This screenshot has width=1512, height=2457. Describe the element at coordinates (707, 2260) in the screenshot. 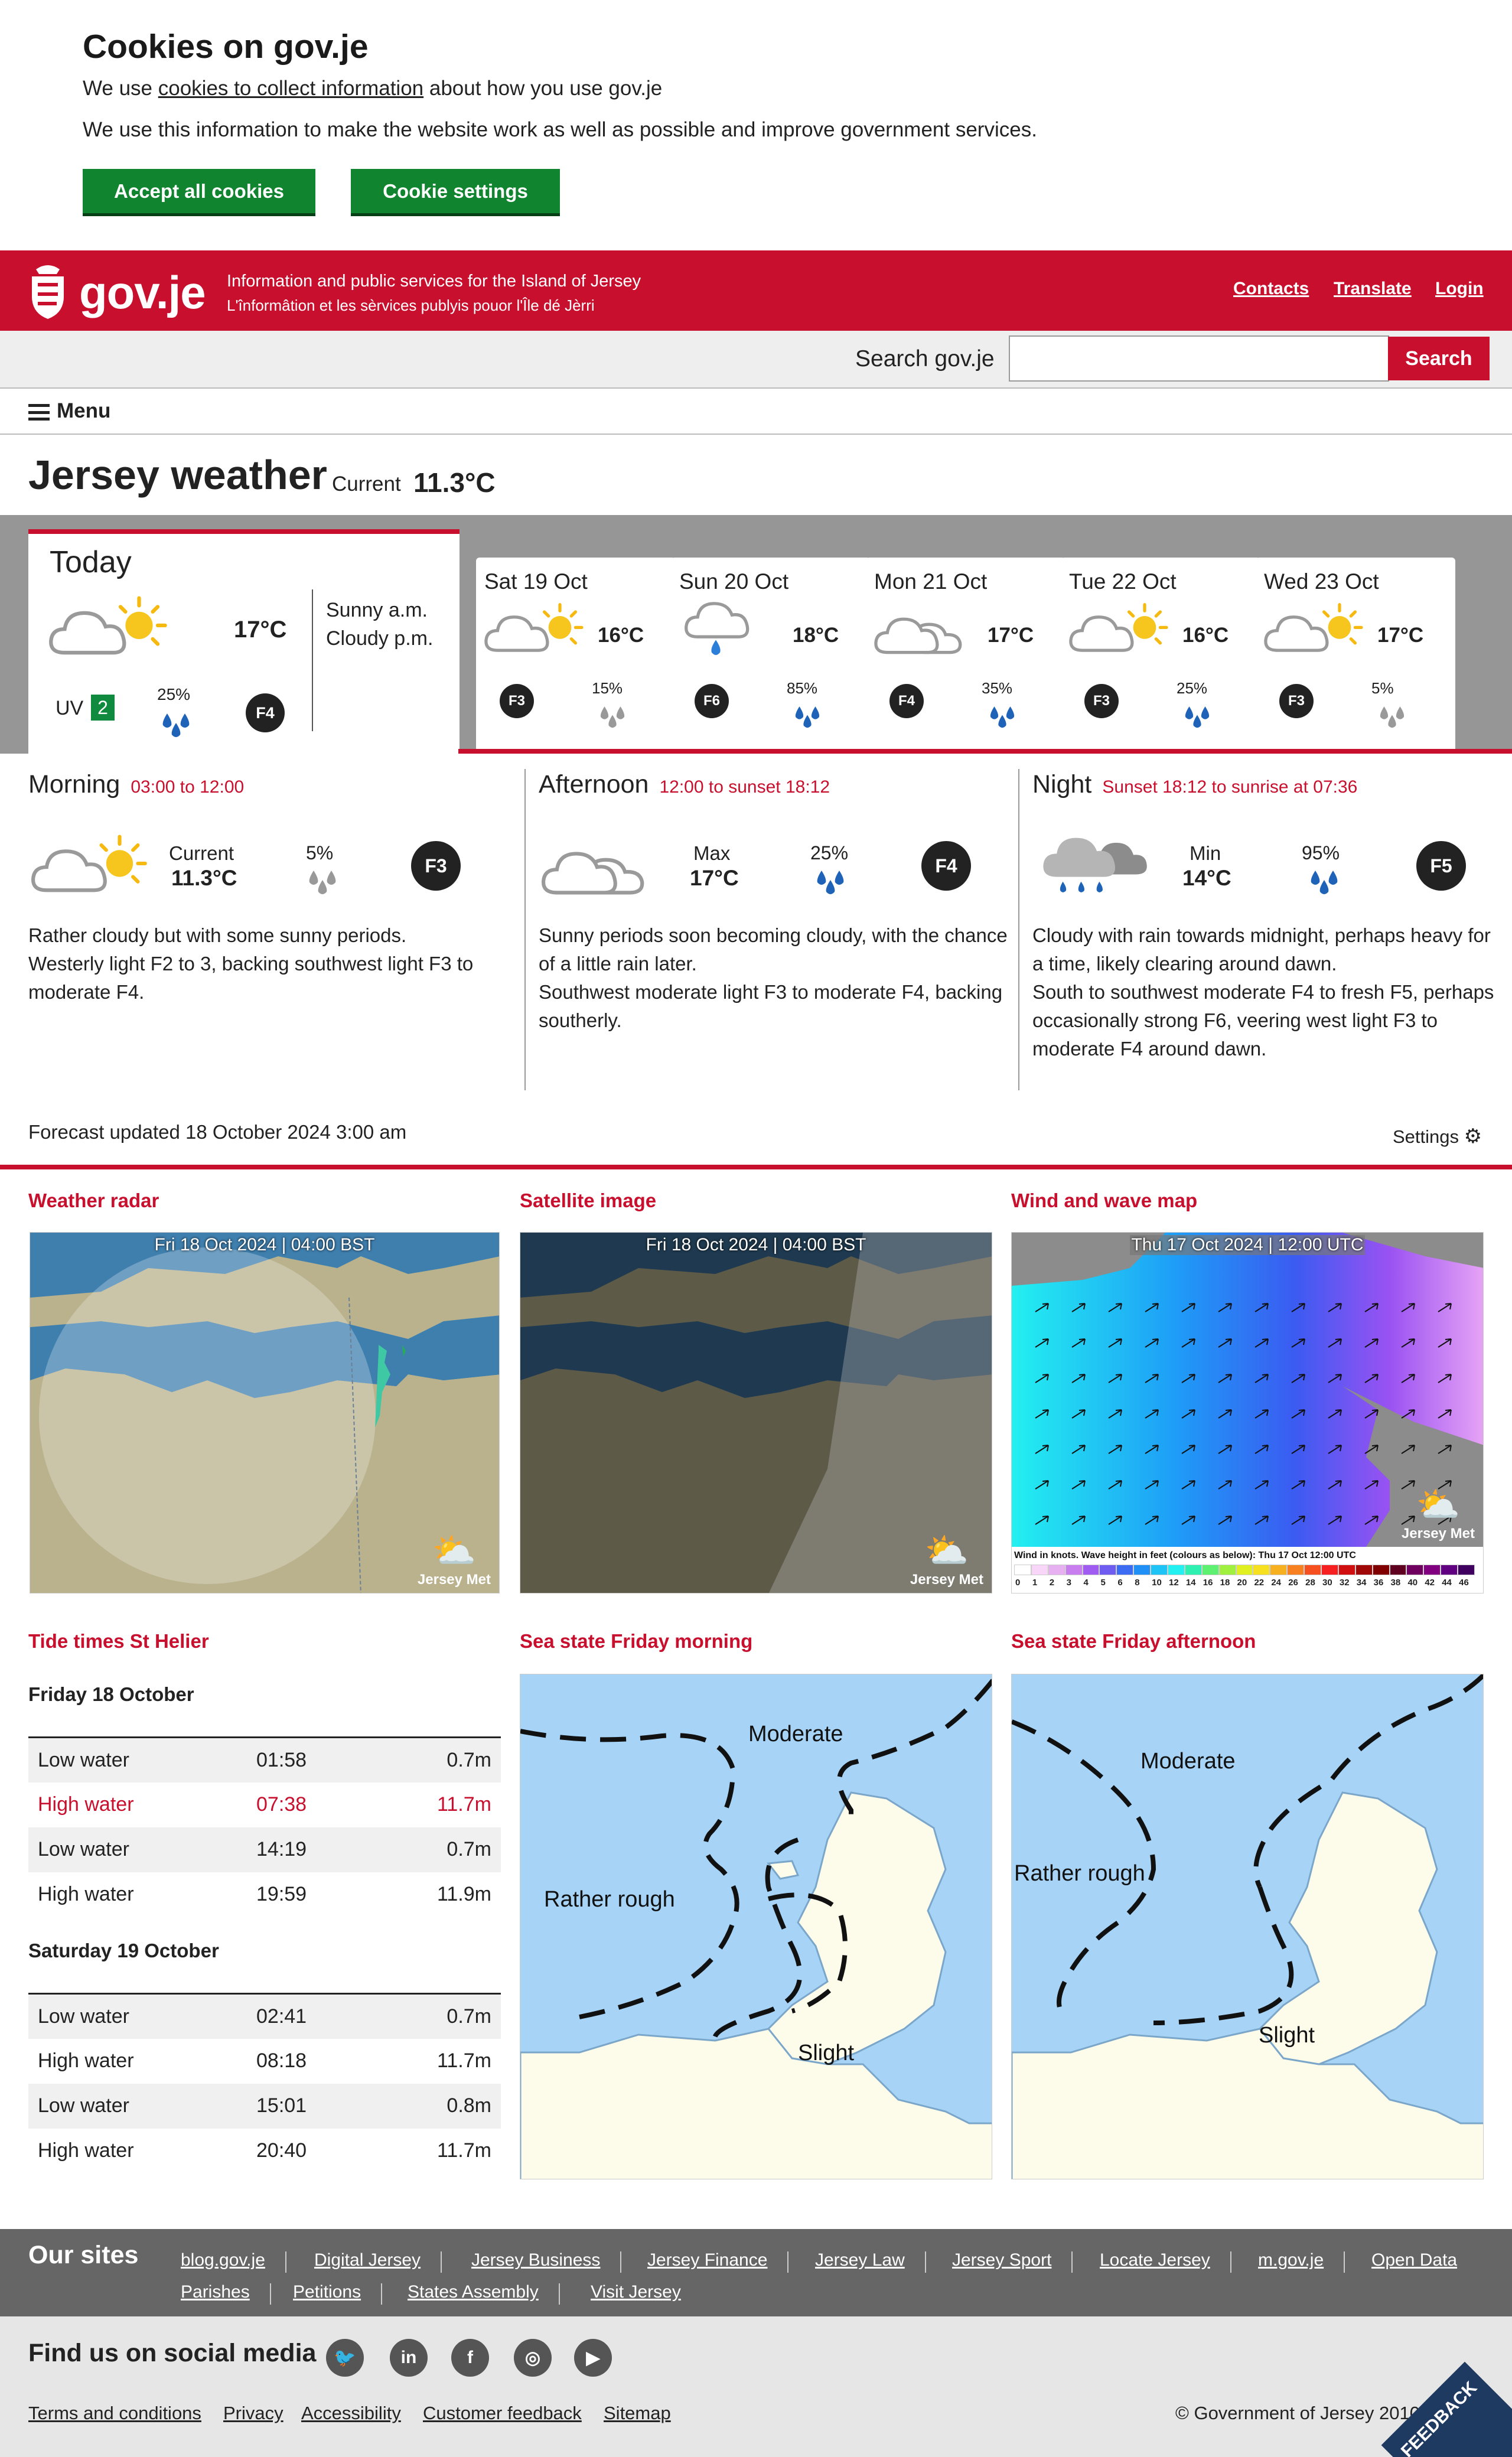

I see `site-link: Jersey Finance` at that location.